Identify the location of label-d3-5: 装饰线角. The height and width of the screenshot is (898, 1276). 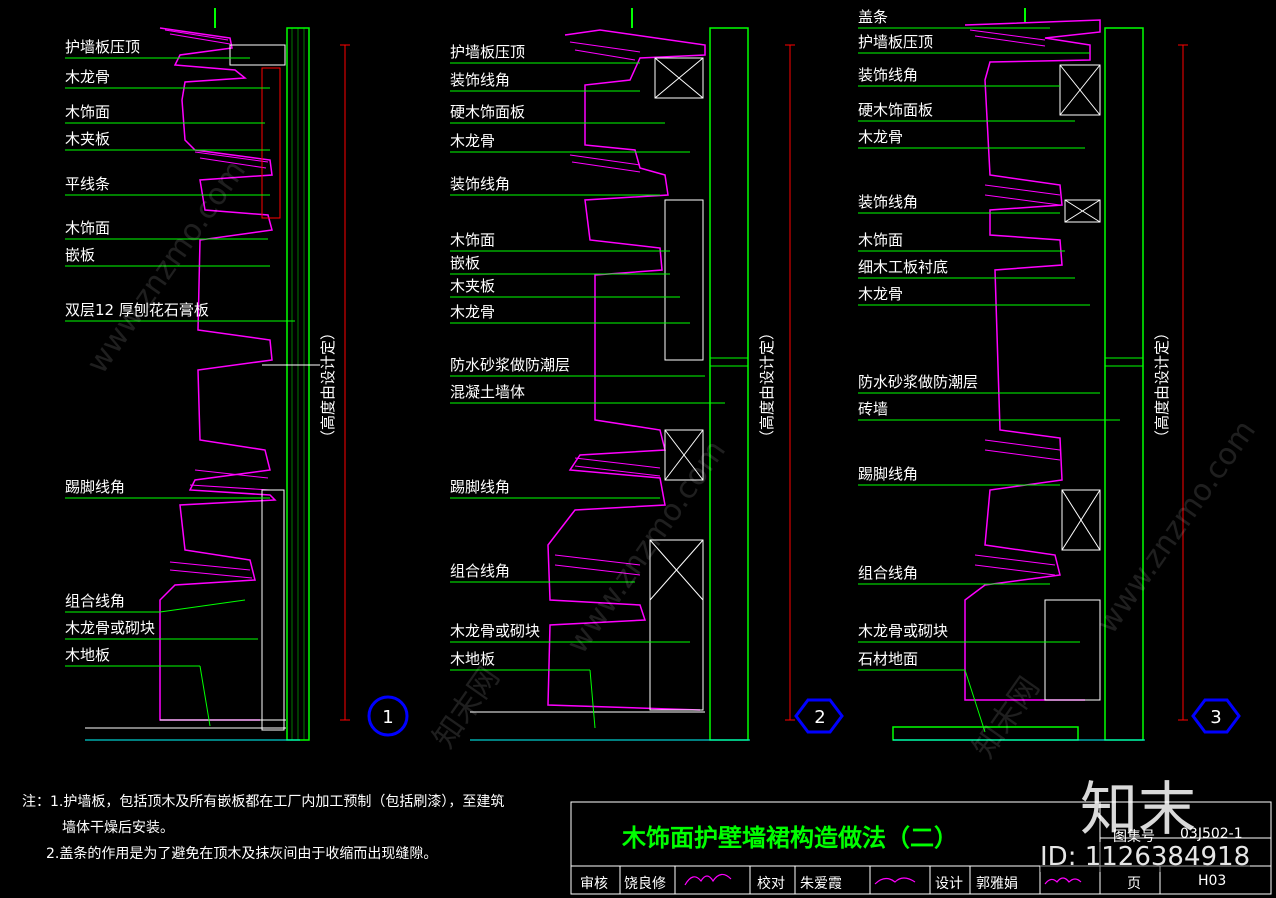
(888, 202).